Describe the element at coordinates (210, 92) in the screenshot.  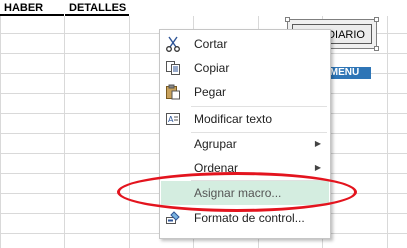
I see `menu-item-label: Pegar` at that location.